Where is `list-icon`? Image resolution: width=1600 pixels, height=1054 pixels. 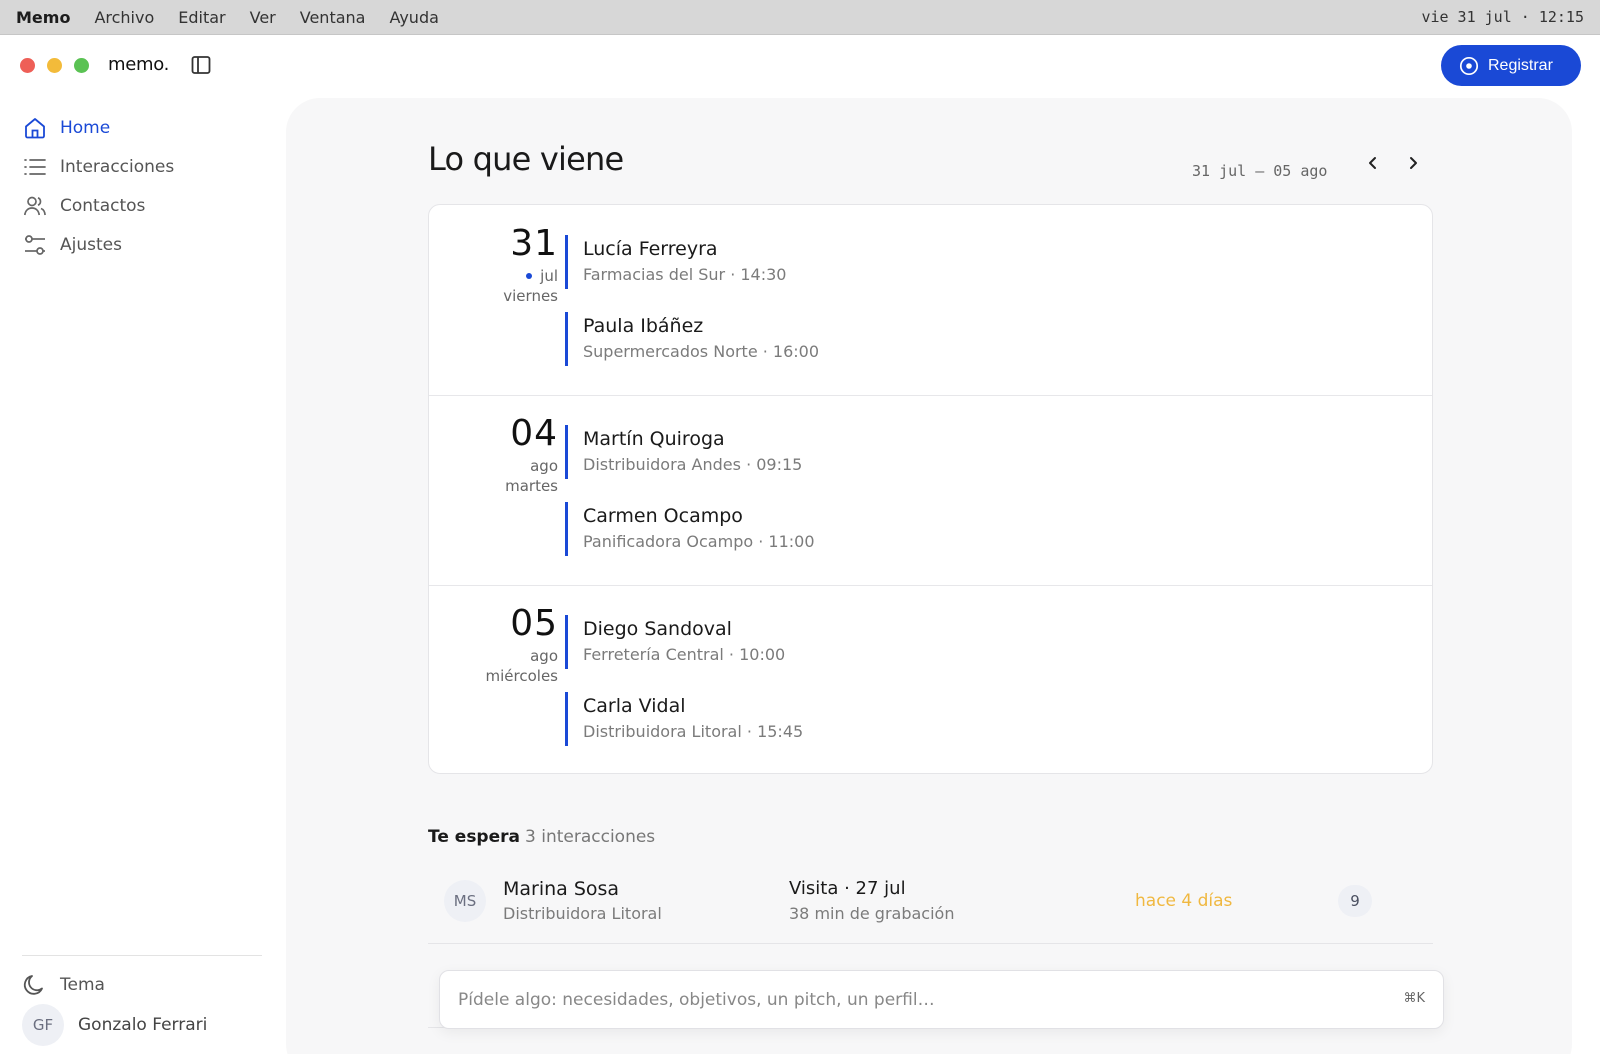
list-icon is located at coordinates (35, 167).